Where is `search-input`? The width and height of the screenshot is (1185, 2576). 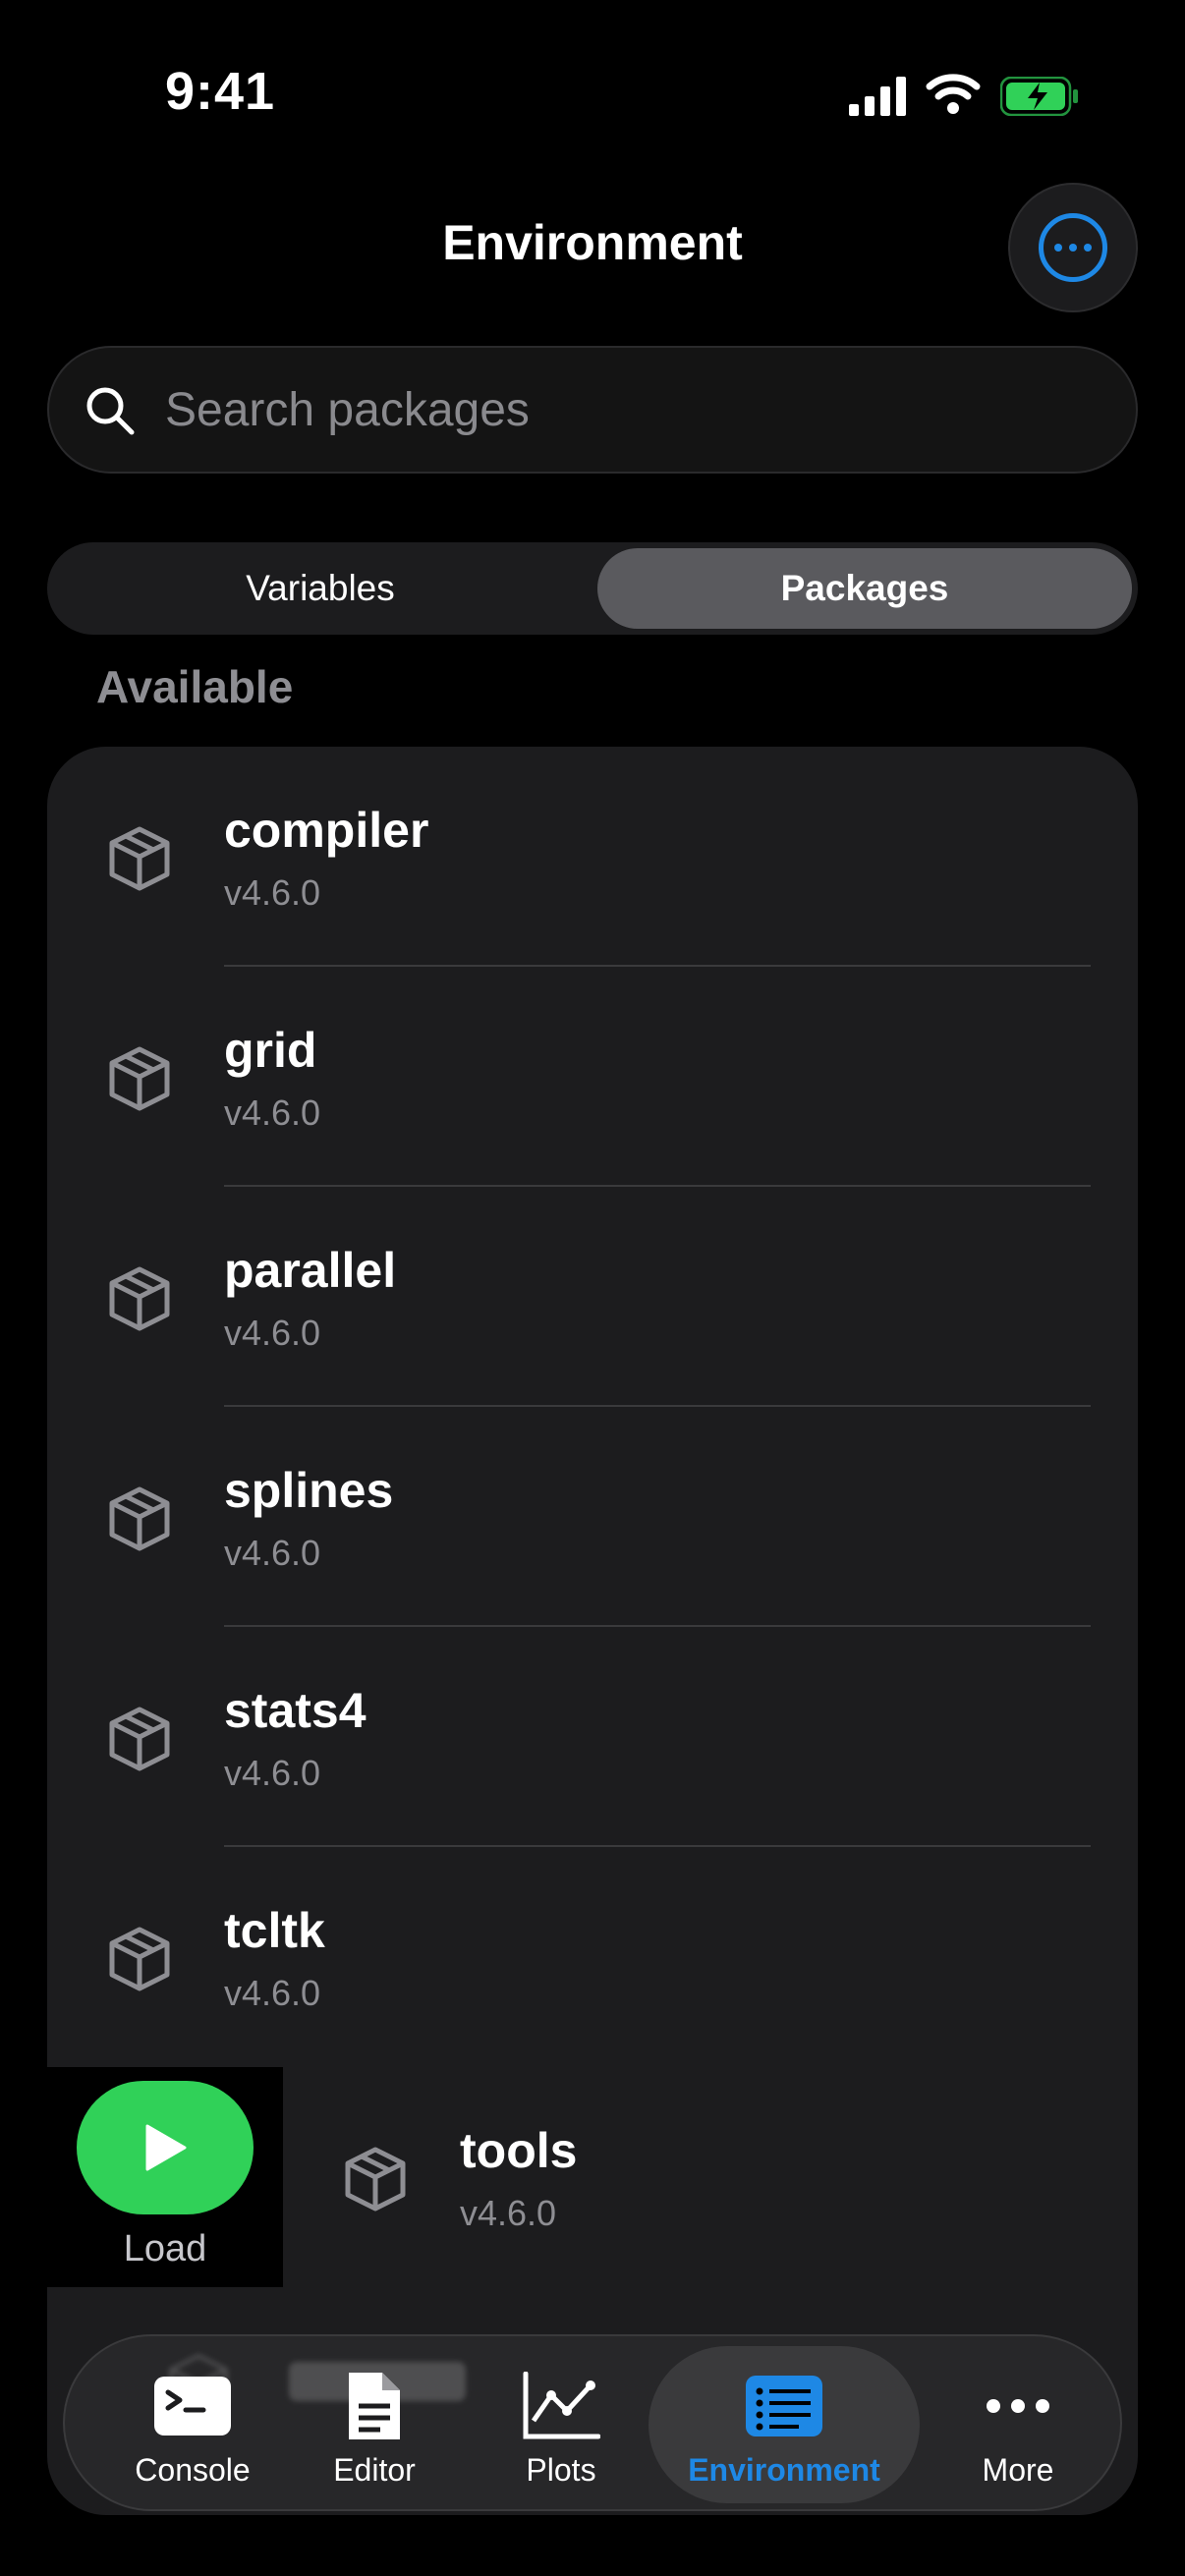
search-input is located at coordinates (637, 410).